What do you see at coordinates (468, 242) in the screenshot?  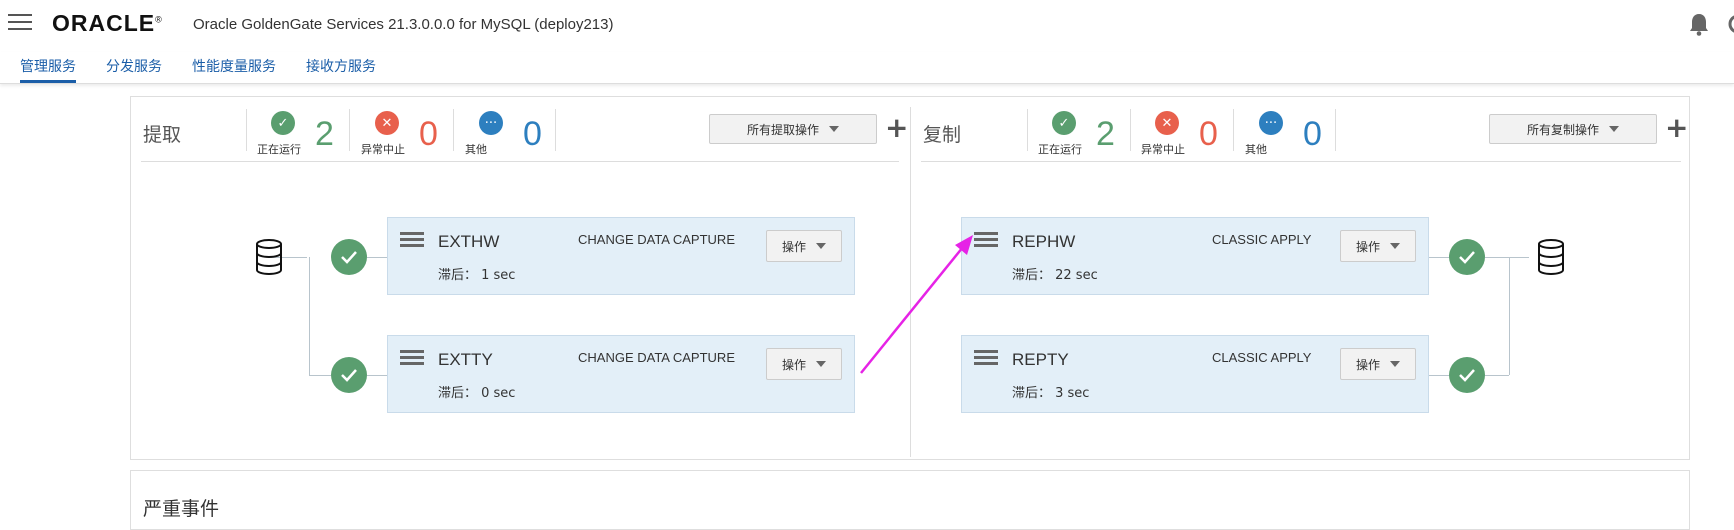 I see `process-name: EXTHW` at bounding box center [468, 242].